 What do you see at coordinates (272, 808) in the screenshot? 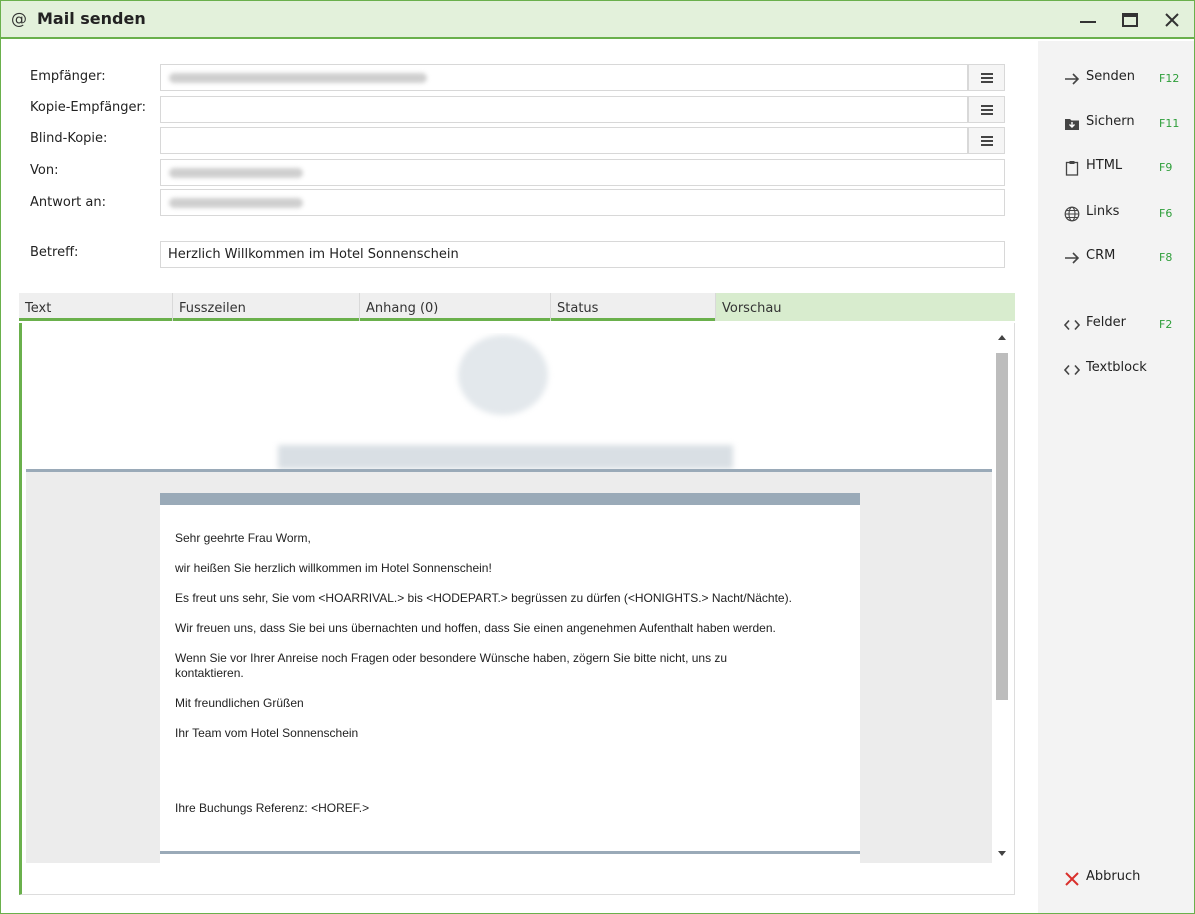
I see `booking-reference: Ihre Buchungs Referenz: <HOREF.>` at bounding box center [272, 808].